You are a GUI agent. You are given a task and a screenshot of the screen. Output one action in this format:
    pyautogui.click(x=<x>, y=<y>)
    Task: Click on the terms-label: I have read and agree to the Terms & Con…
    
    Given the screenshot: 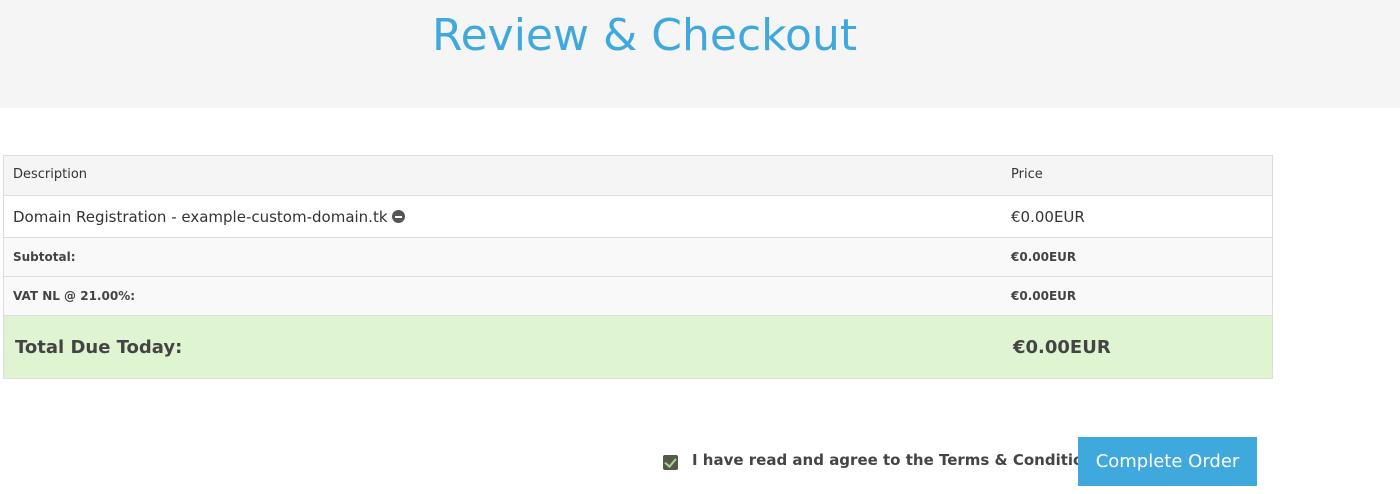 What is the action you would take?
    pyautogui.click(x=897, y=460)
    